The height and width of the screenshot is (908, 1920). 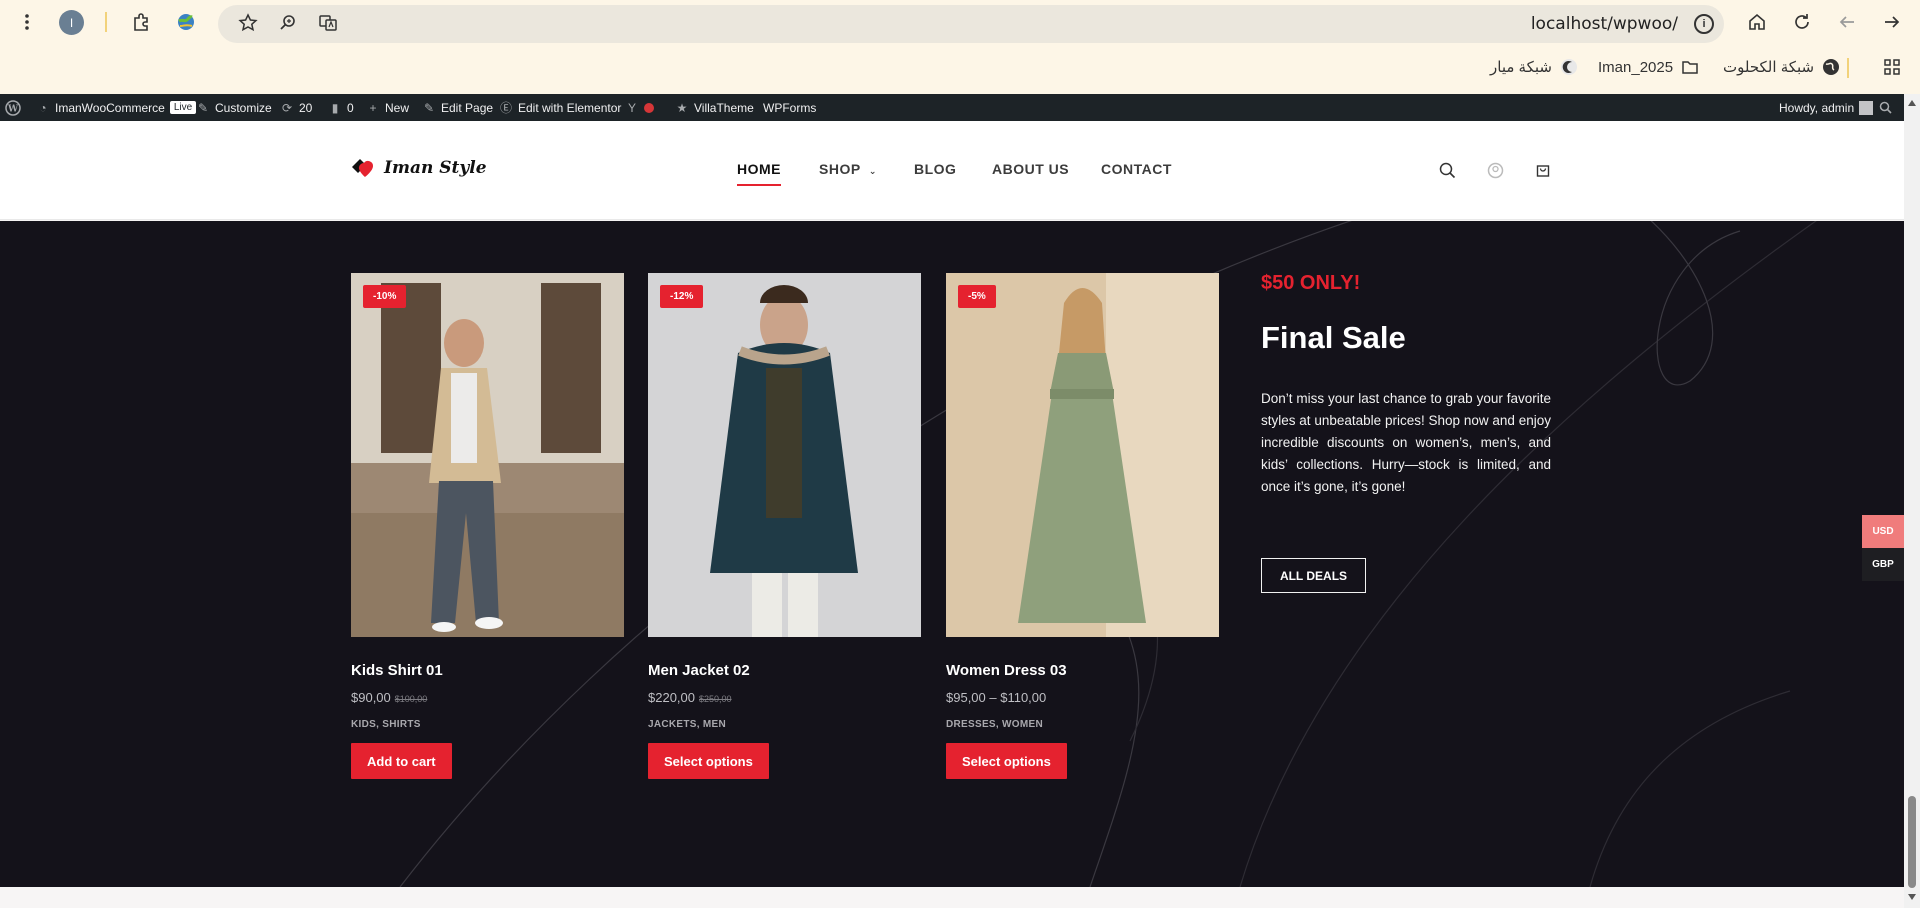 I want to click on site-icon, so click(x=1569, y=67).